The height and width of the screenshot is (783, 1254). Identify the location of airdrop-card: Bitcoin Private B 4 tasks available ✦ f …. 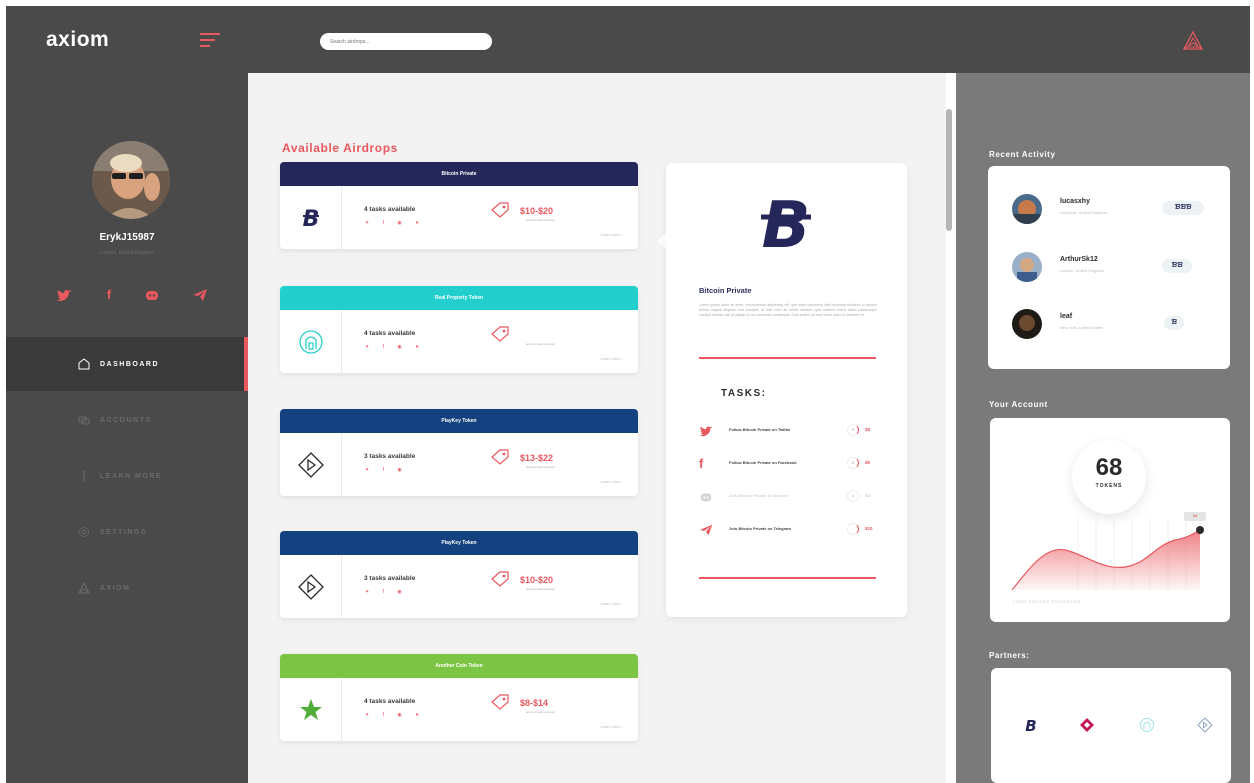
(459, 205).